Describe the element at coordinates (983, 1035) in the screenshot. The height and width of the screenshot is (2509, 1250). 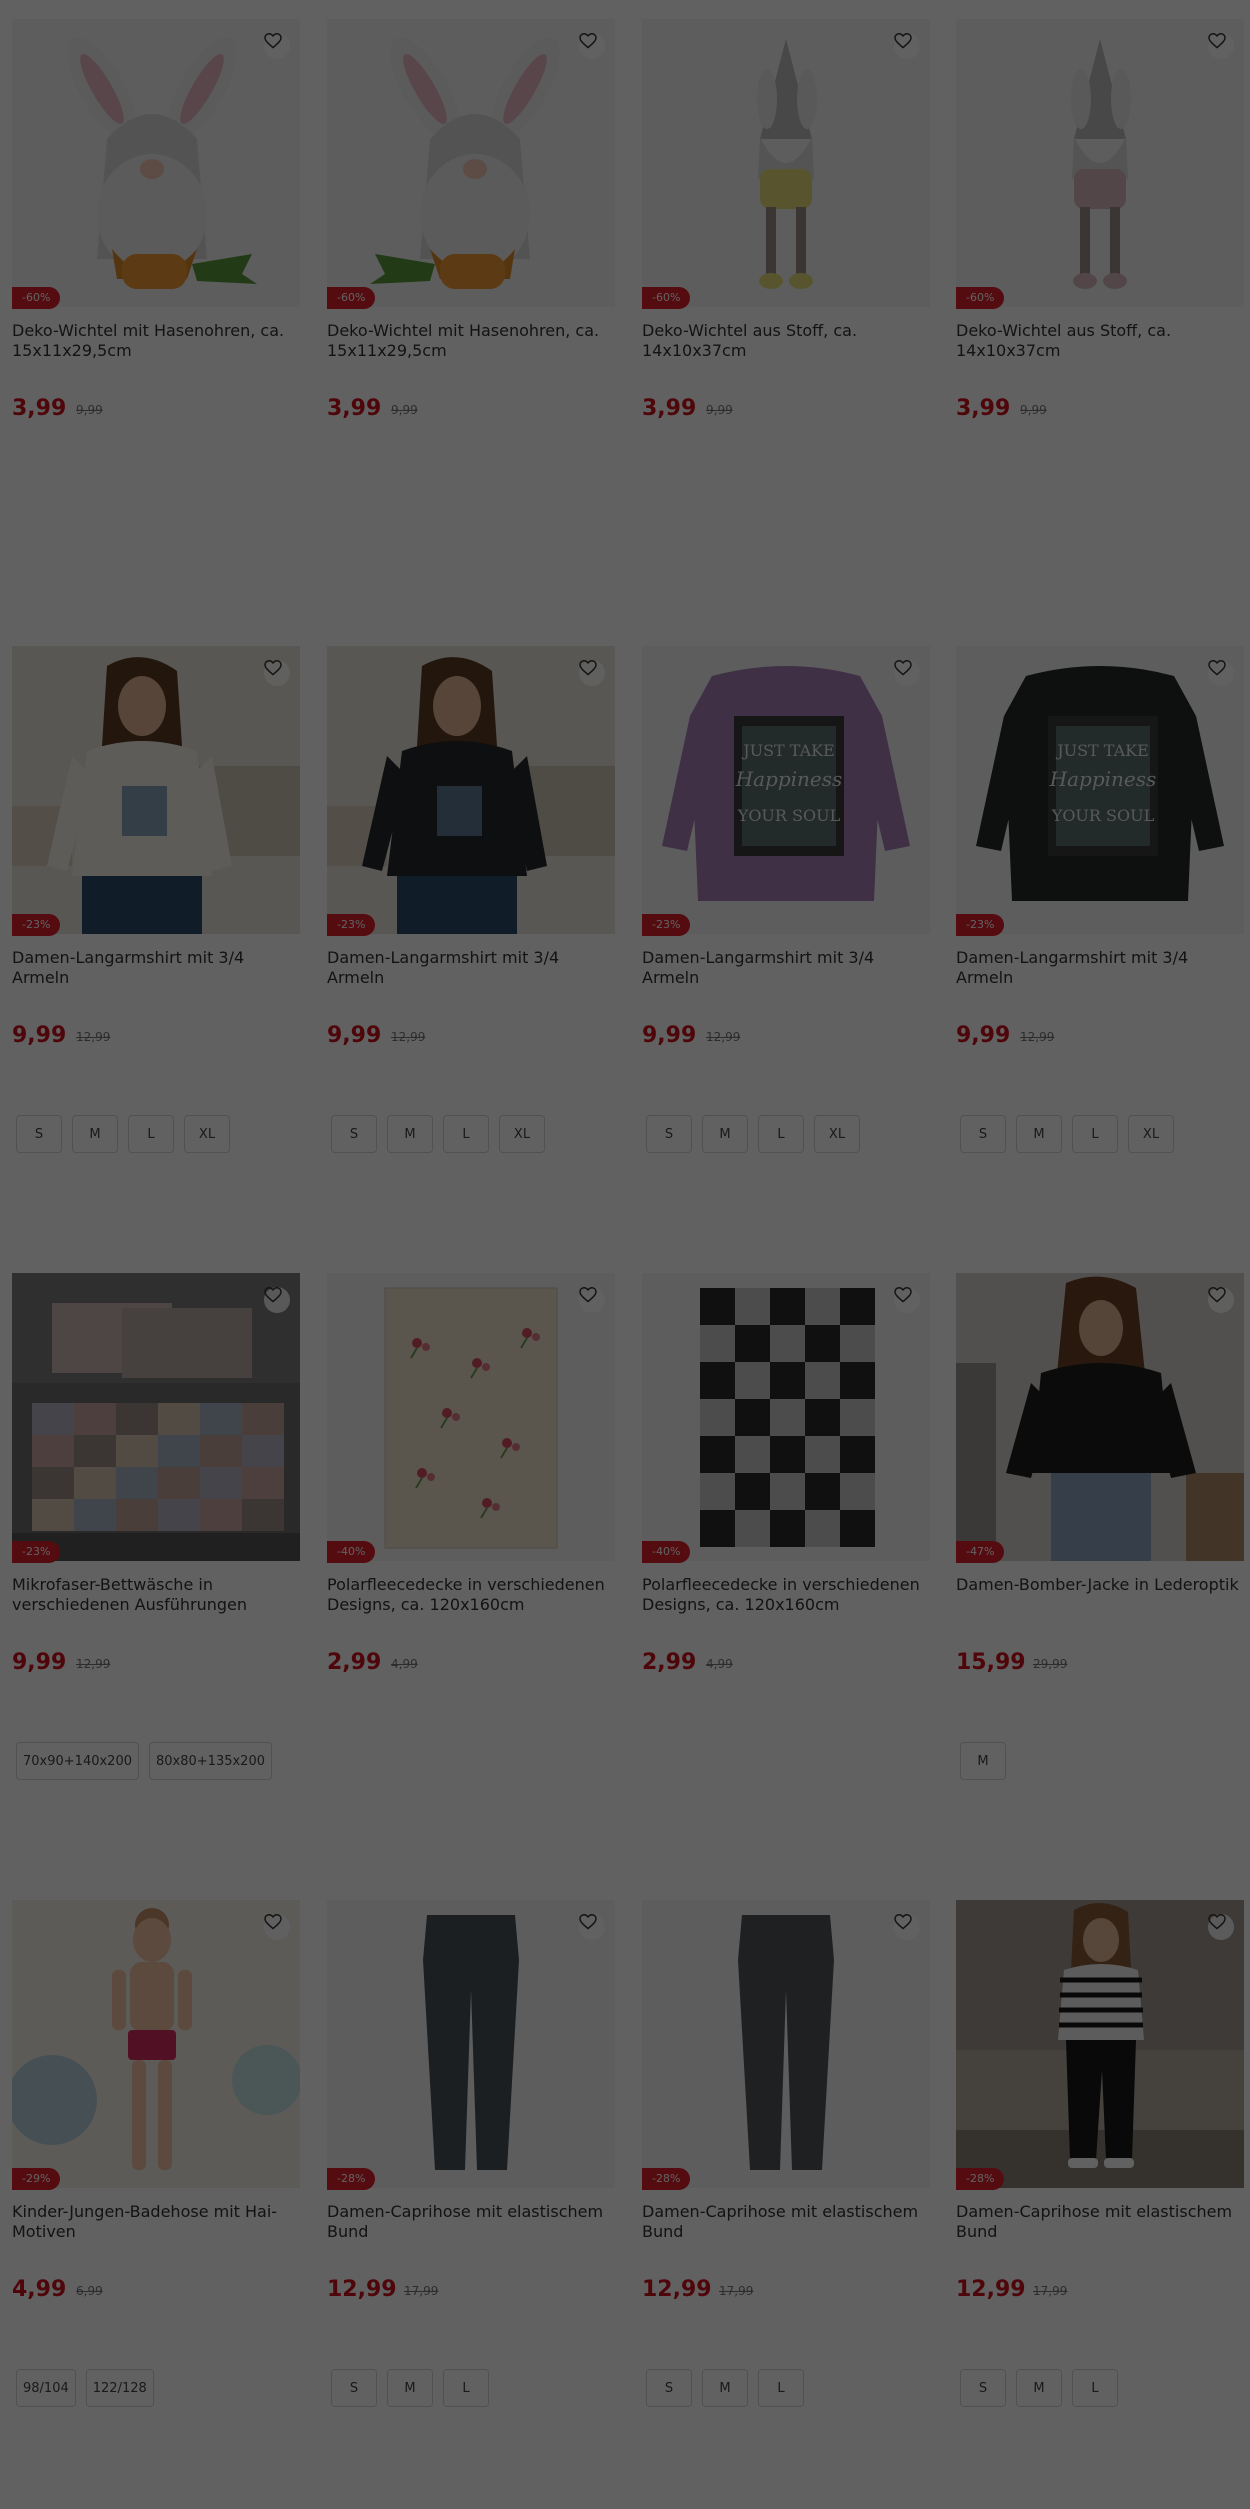
I see `product-price: 9,99` at that location.